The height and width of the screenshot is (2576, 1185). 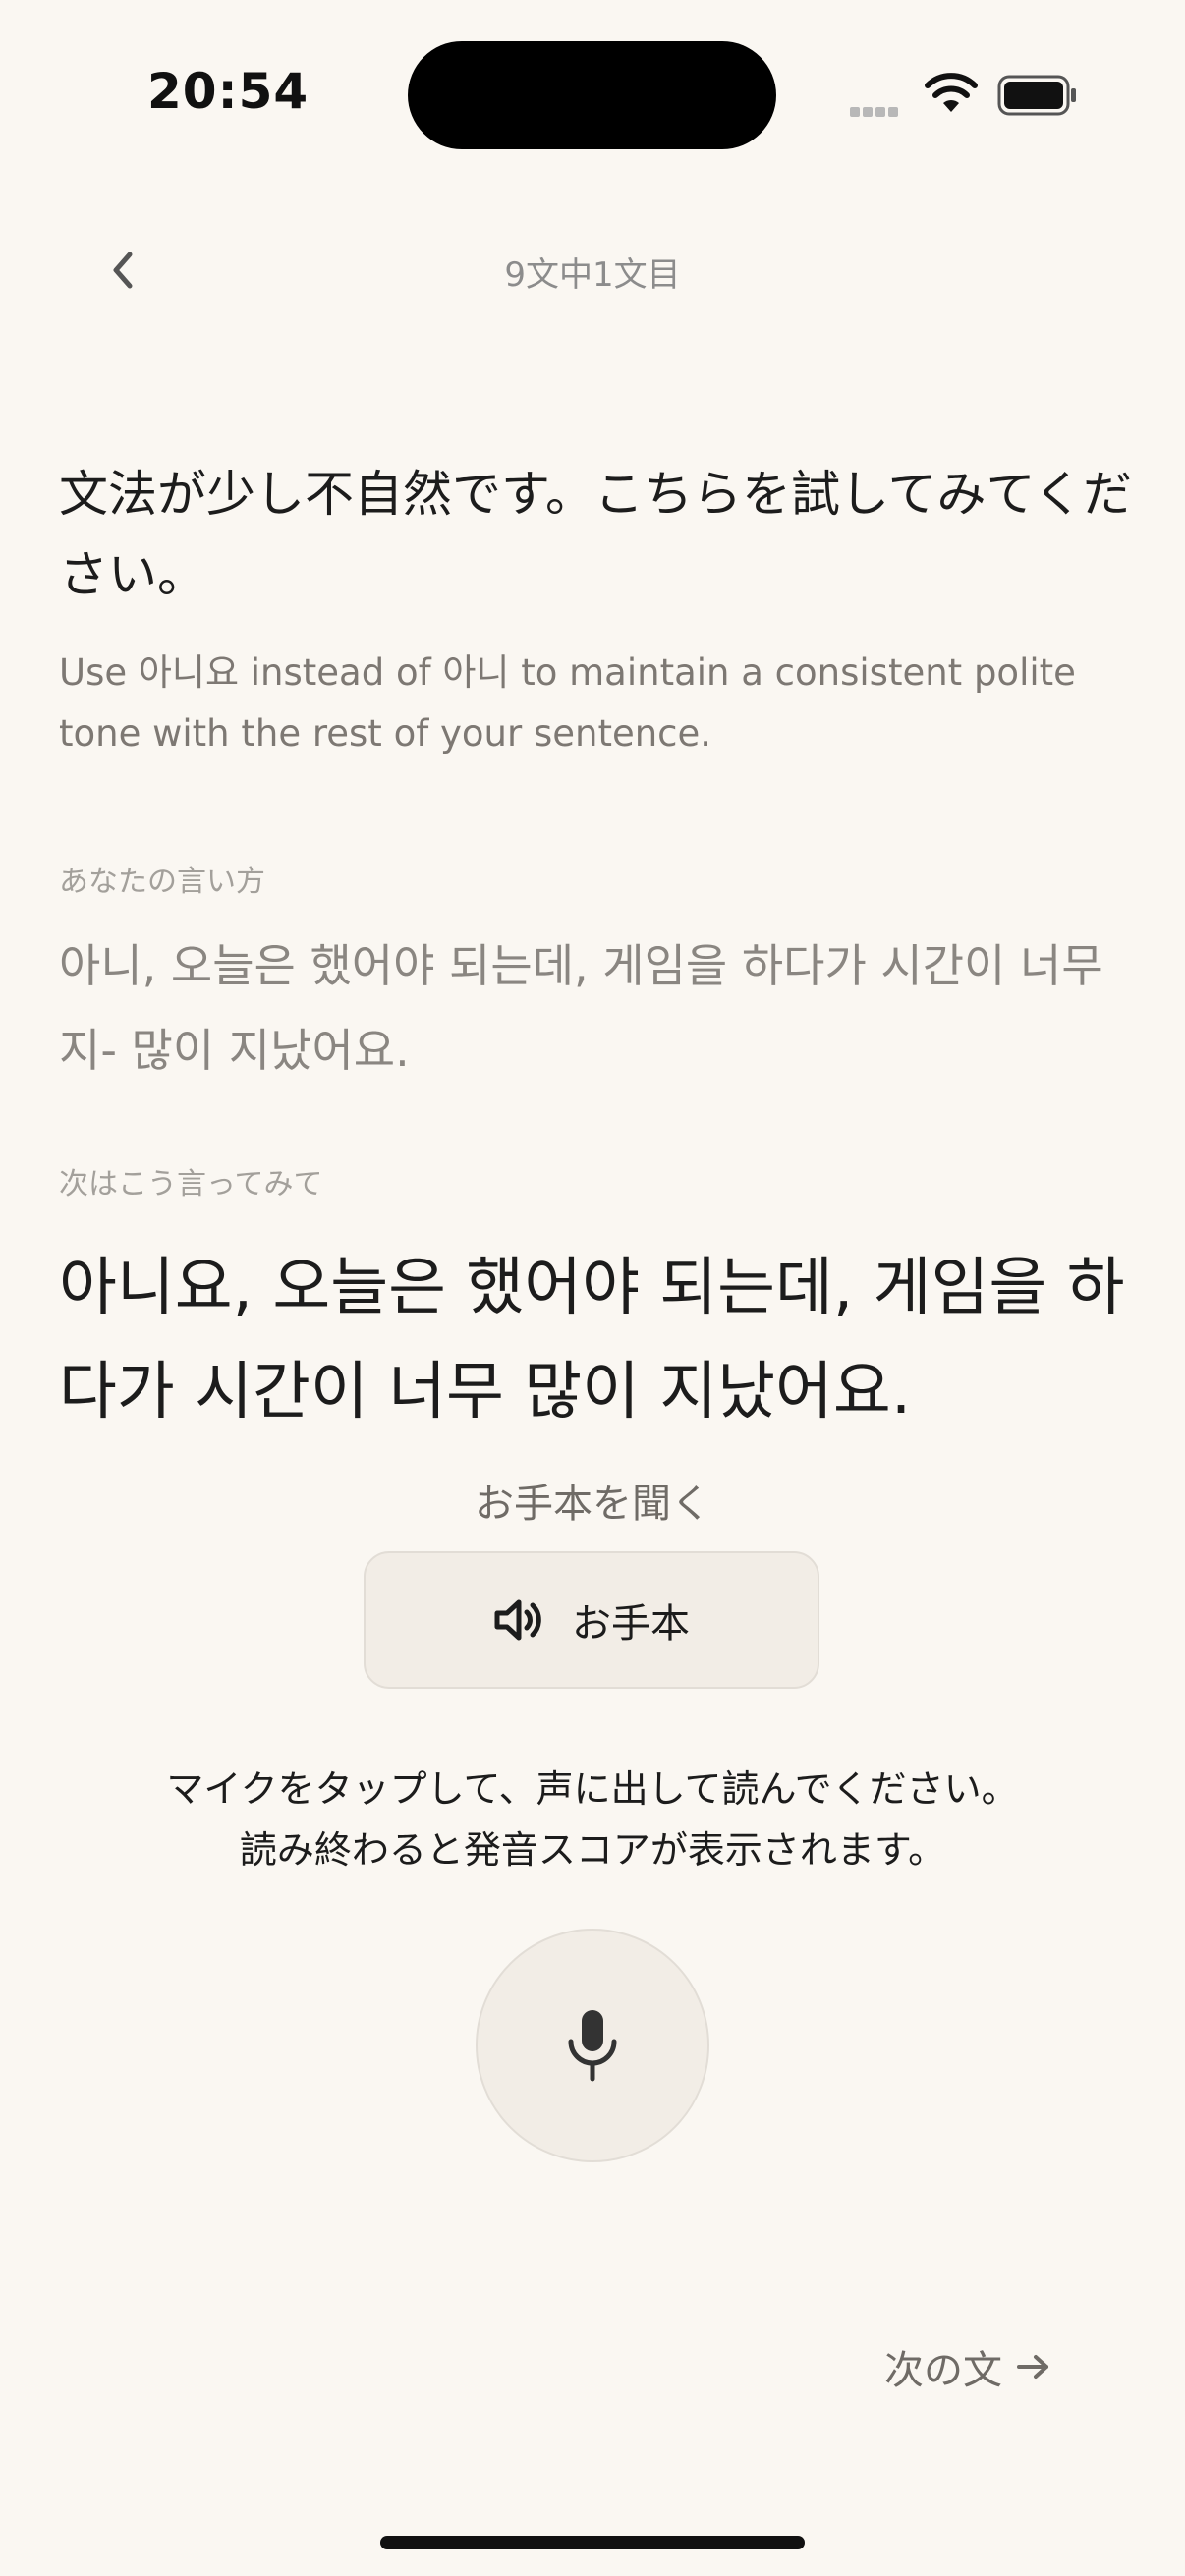 I want to click on dynamic-island, so click(x=592, y=95).